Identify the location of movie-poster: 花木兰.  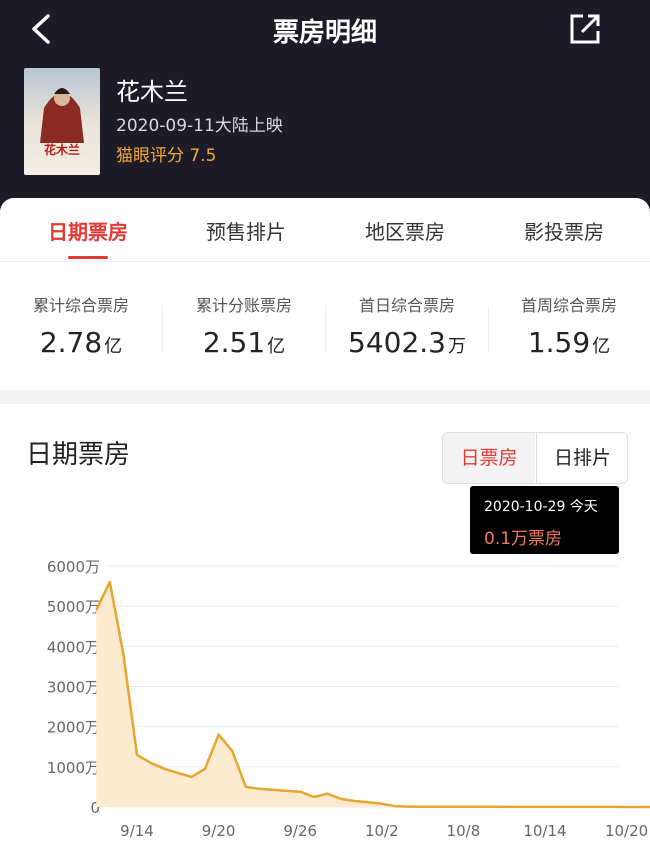
(62, 121).